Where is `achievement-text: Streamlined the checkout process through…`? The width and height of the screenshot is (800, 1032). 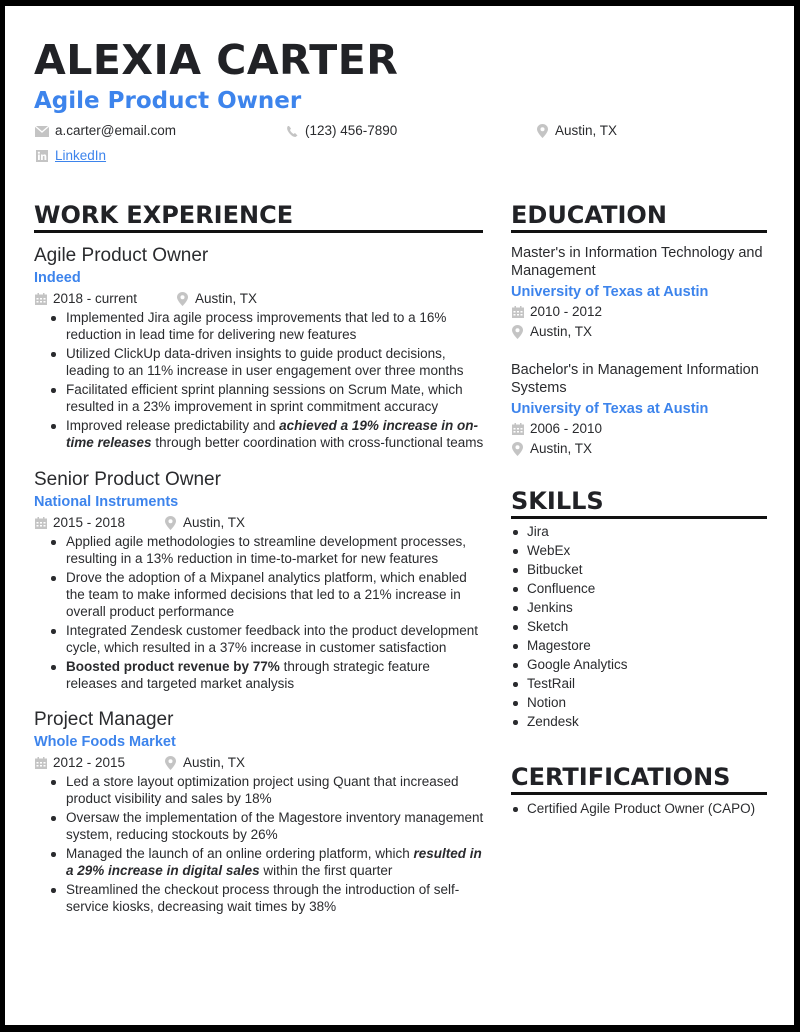 achievement-text: Streamlined the checkout process through… is located at coordinates (263, 898).